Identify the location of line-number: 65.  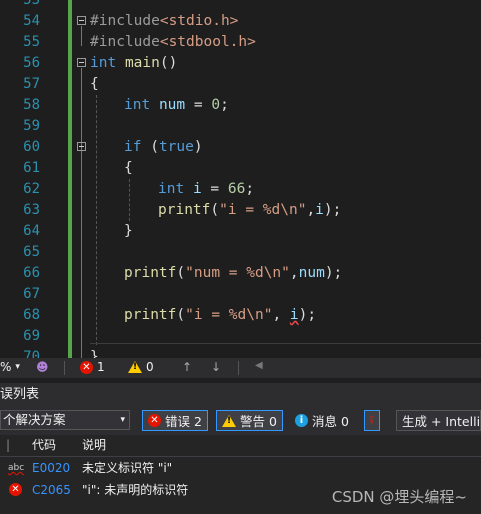
(31, 252).